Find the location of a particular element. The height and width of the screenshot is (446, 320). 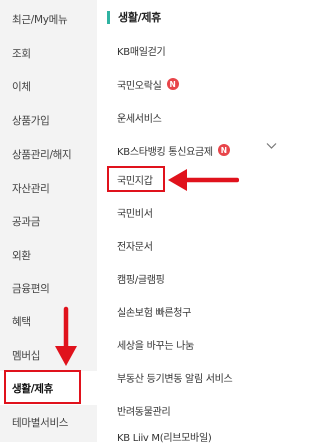

sidebar-item-financial-convenience: 금융편의 is located at coordinates (48, 288).